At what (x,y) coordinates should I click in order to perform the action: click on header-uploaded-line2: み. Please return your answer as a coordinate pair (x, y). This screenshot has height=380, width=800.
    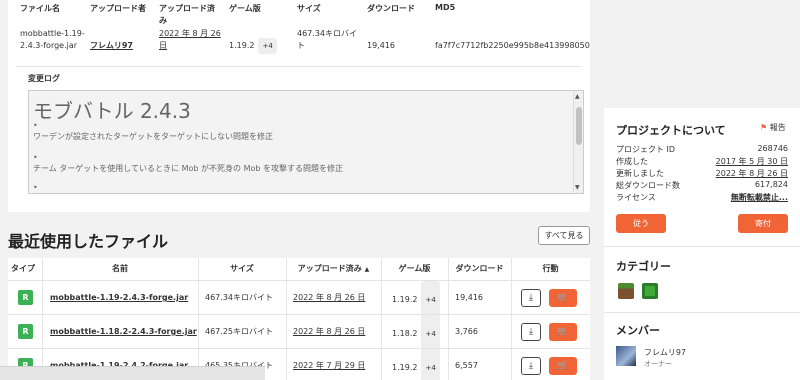
    Looking at the image, I should click on (163, 20).